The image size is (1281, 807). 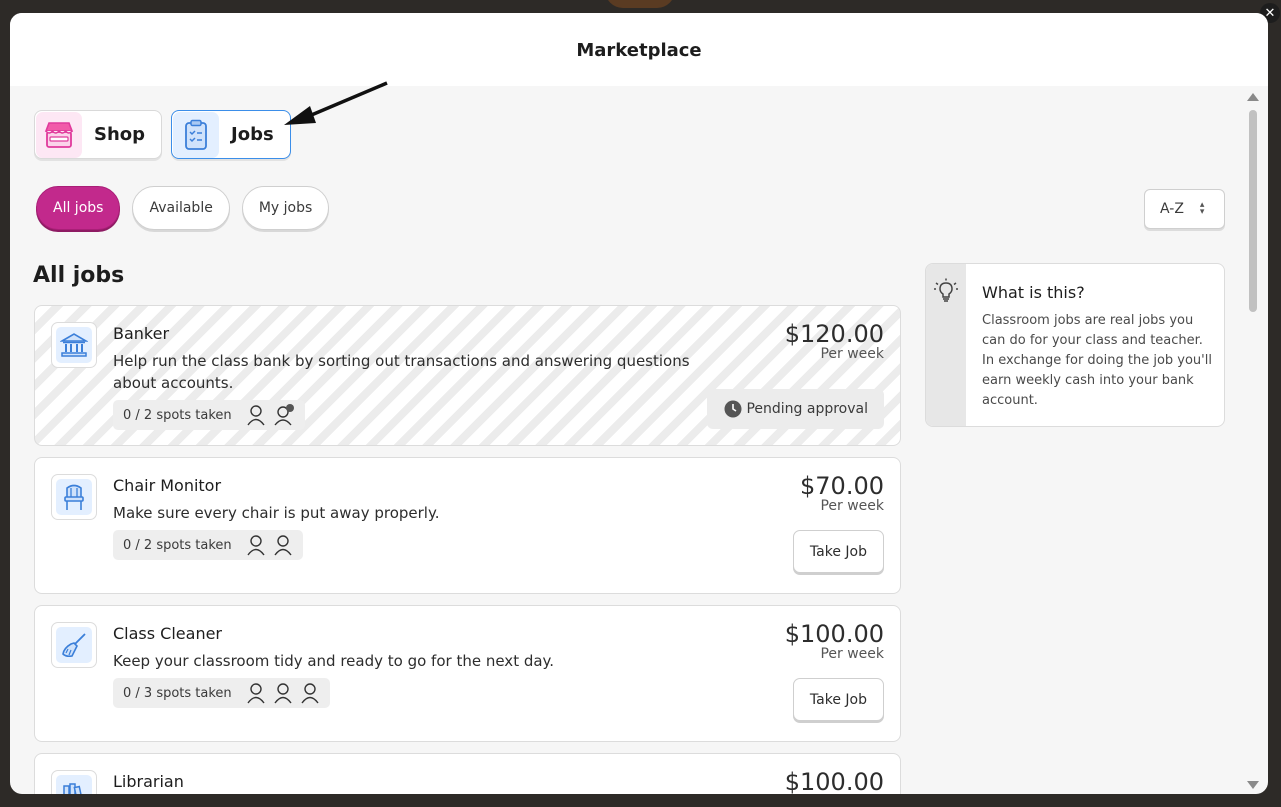 I want to click on clock-icon, so click(x=733, y=409).